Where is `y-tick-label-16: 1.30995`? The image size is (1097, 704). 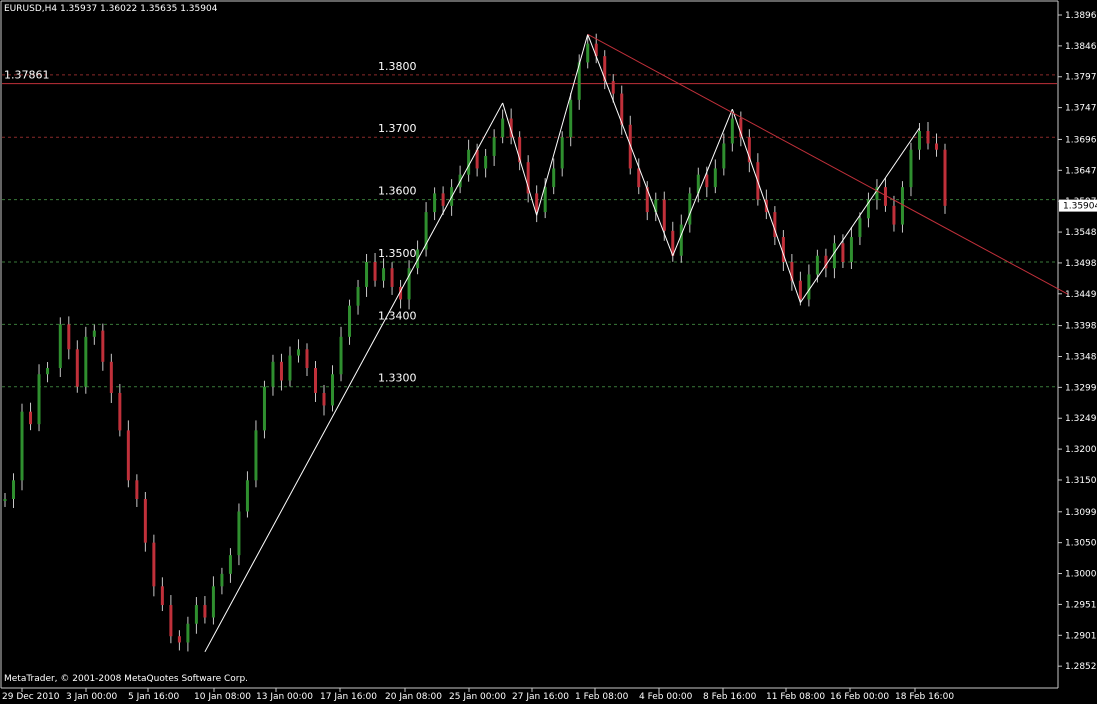
y-tick-label-16: 1.30995 is located at coordinates (1081, 513).